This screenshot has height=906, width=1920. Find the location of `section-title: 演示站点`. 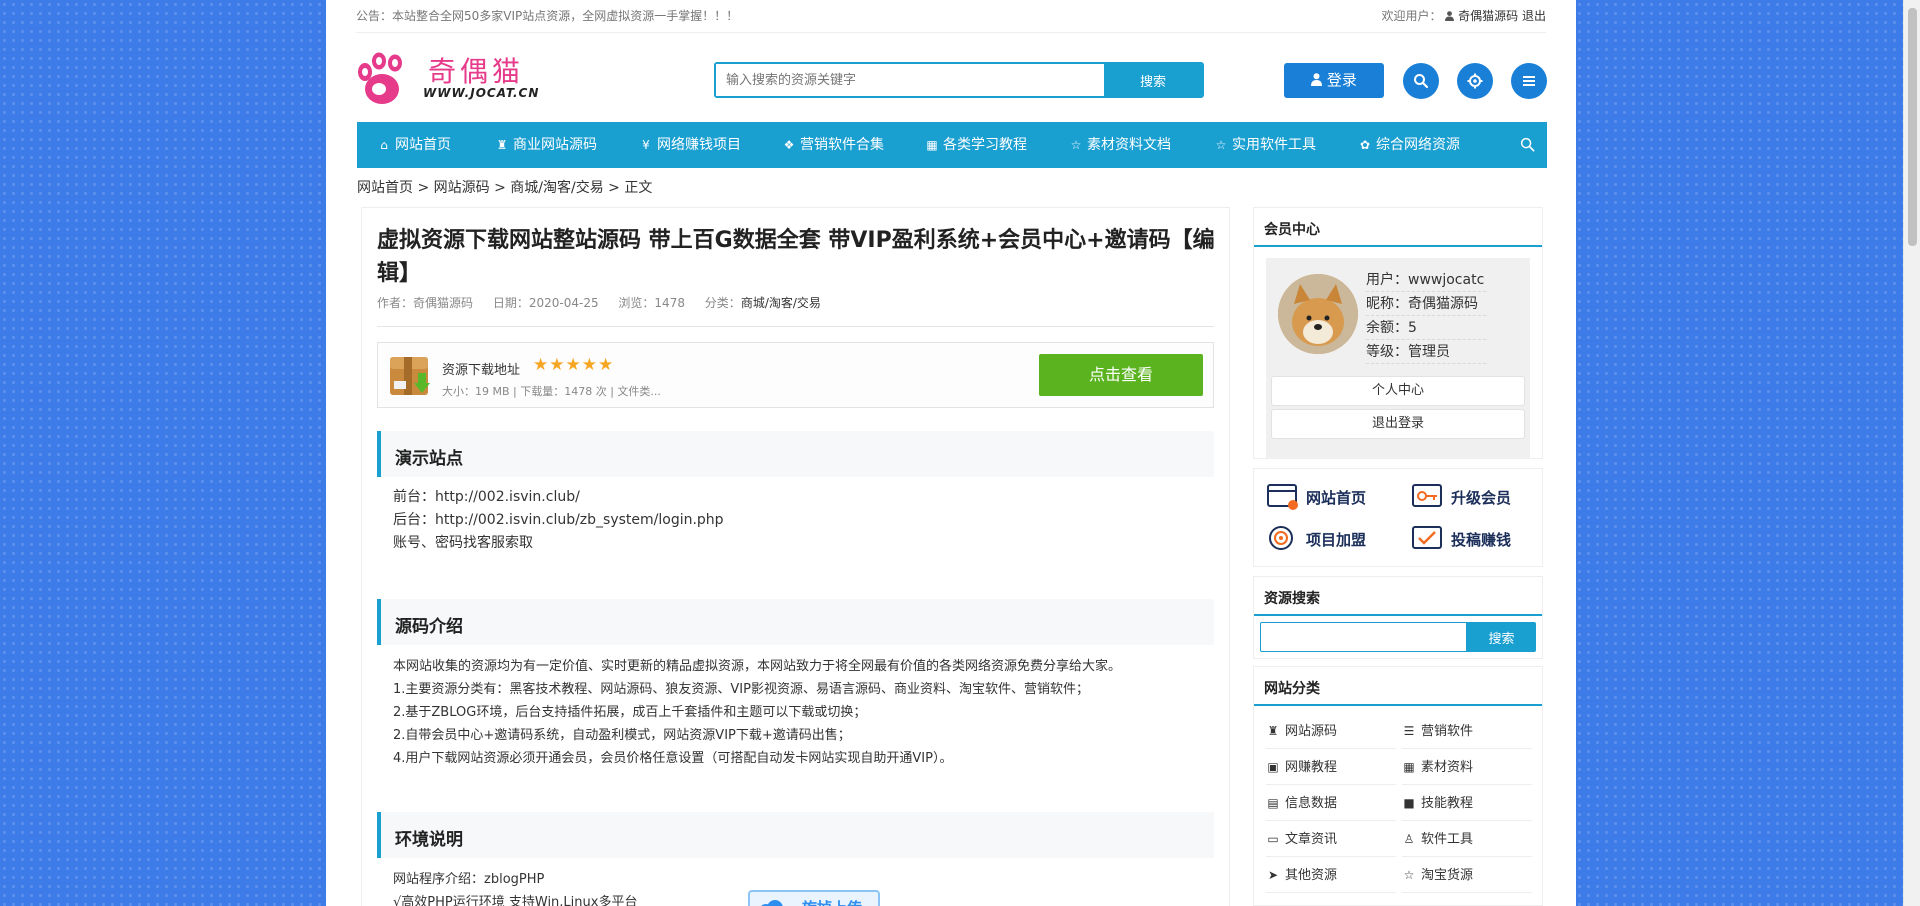

section-title: 演示站点 is located at coordinates (429, 459).